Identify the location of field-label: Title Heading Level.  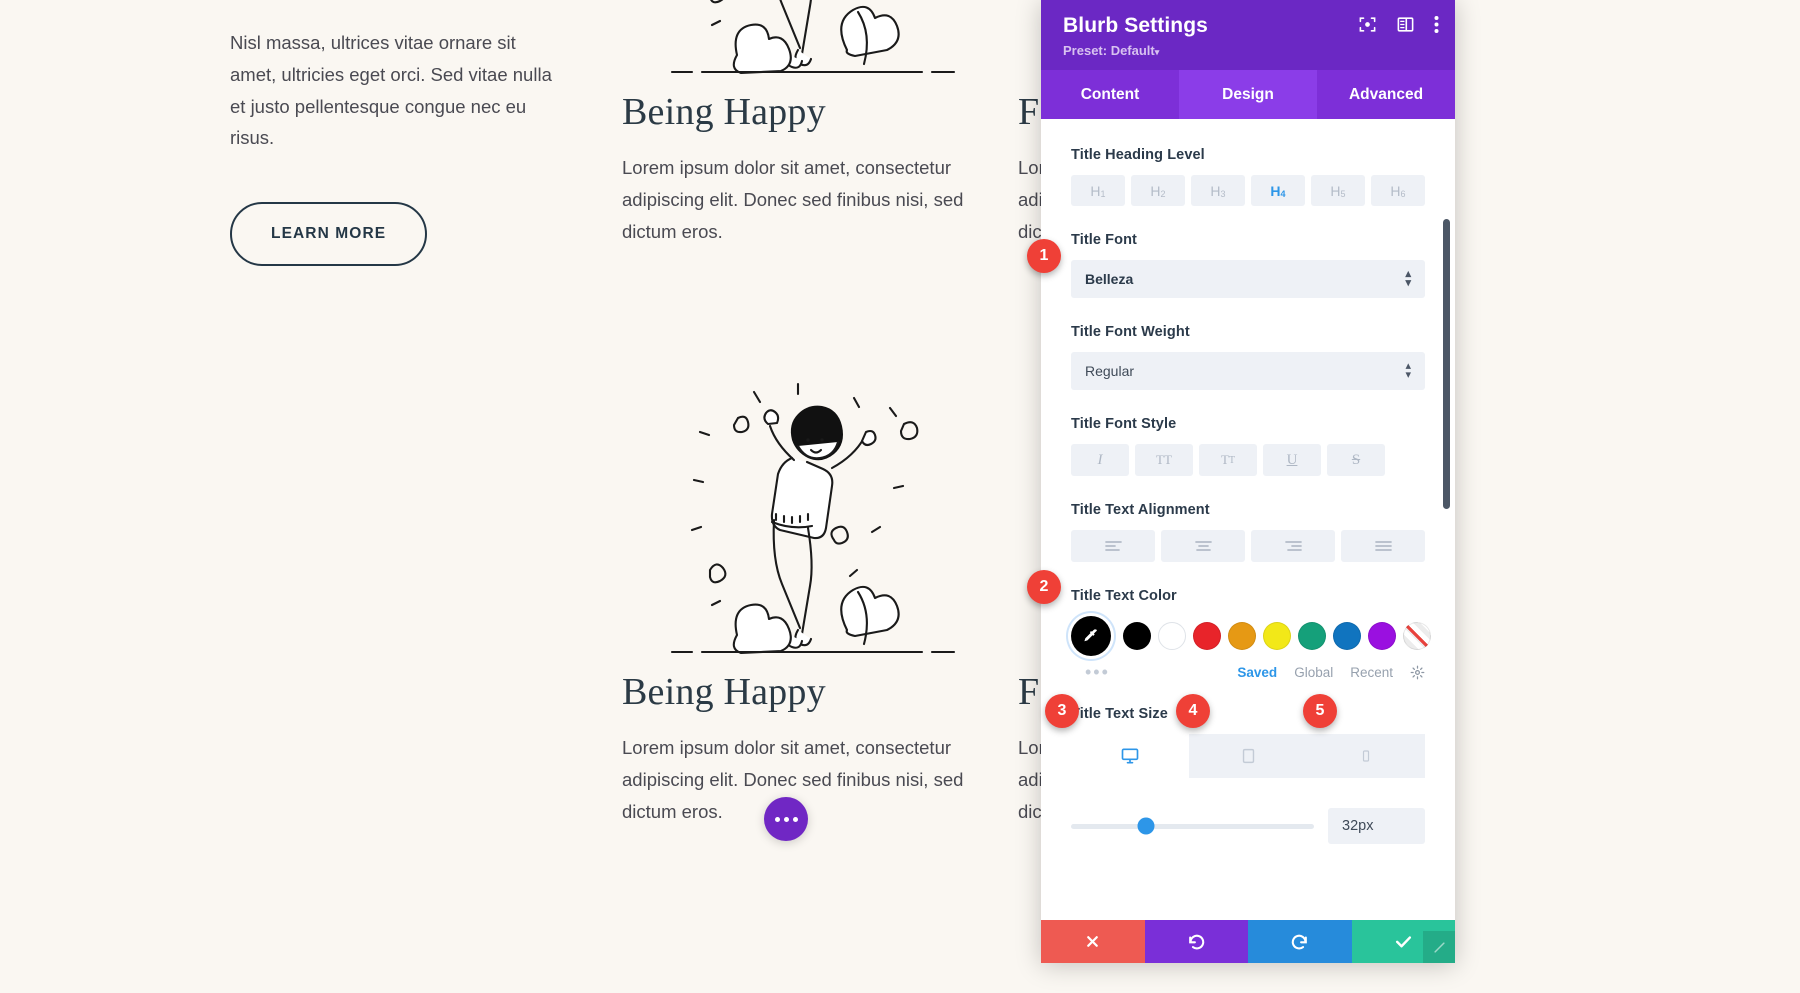
(1138, 155).